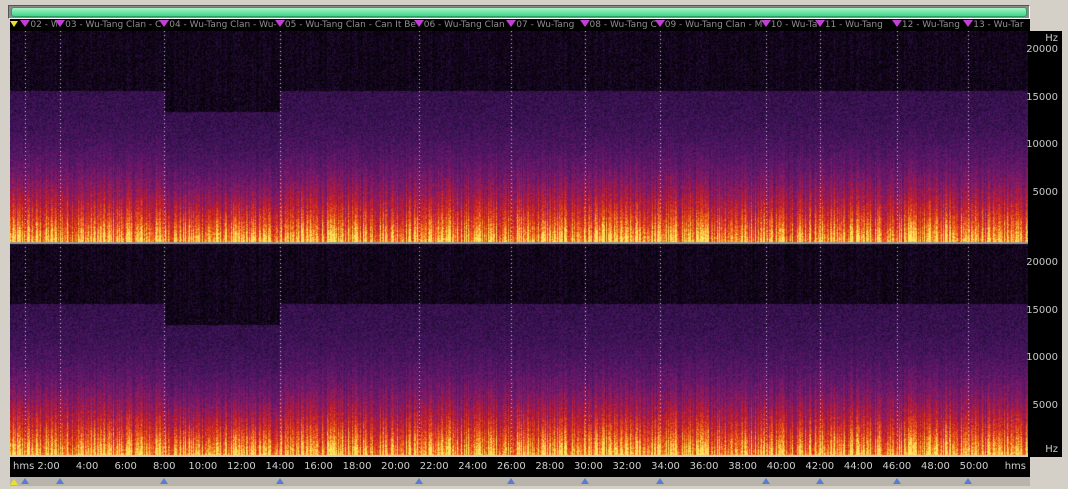 Image resolution: width=1068 pixels, height=489 pixels. I want to click on playhead-bottom-icon, so click(14, 482).